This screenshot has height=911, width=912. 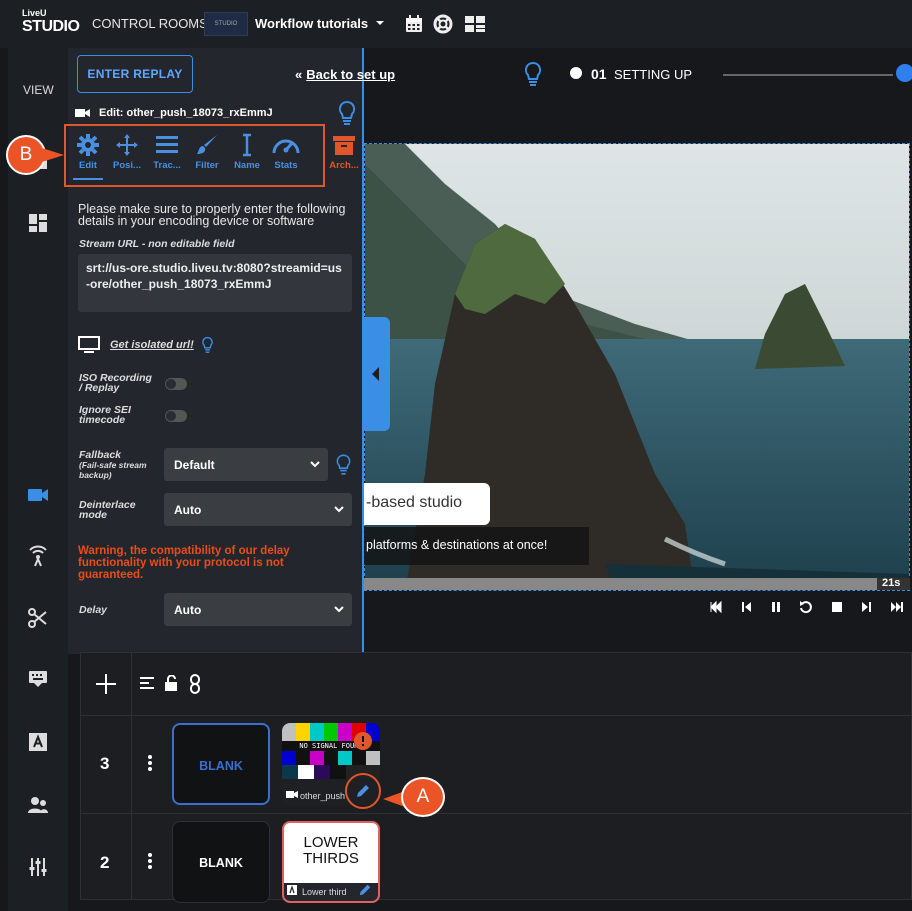 I want to click on support-icon, so click(x=443, y=24).